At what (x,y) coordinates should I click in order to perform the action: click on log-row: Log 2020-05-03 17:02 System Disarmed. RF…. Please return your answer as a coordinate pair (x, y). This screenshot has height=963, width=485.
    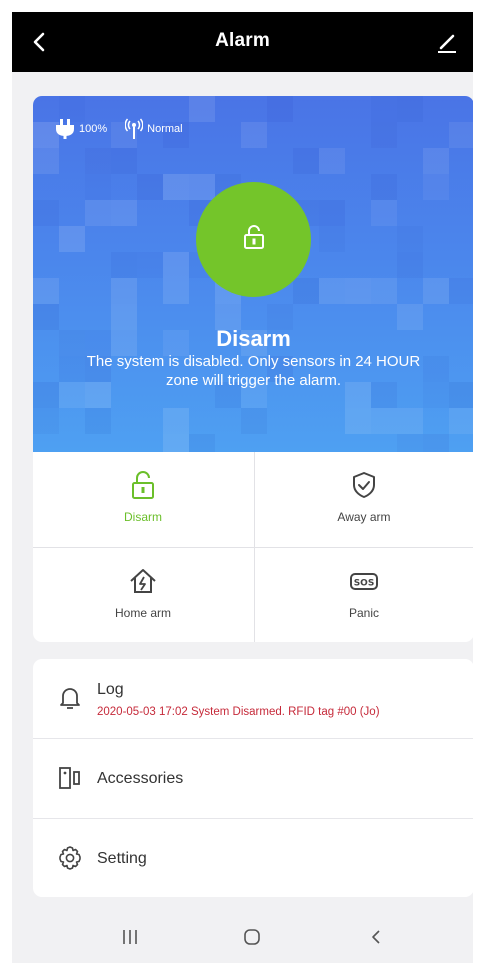
    Looking at the image, I should click on (253, 698).